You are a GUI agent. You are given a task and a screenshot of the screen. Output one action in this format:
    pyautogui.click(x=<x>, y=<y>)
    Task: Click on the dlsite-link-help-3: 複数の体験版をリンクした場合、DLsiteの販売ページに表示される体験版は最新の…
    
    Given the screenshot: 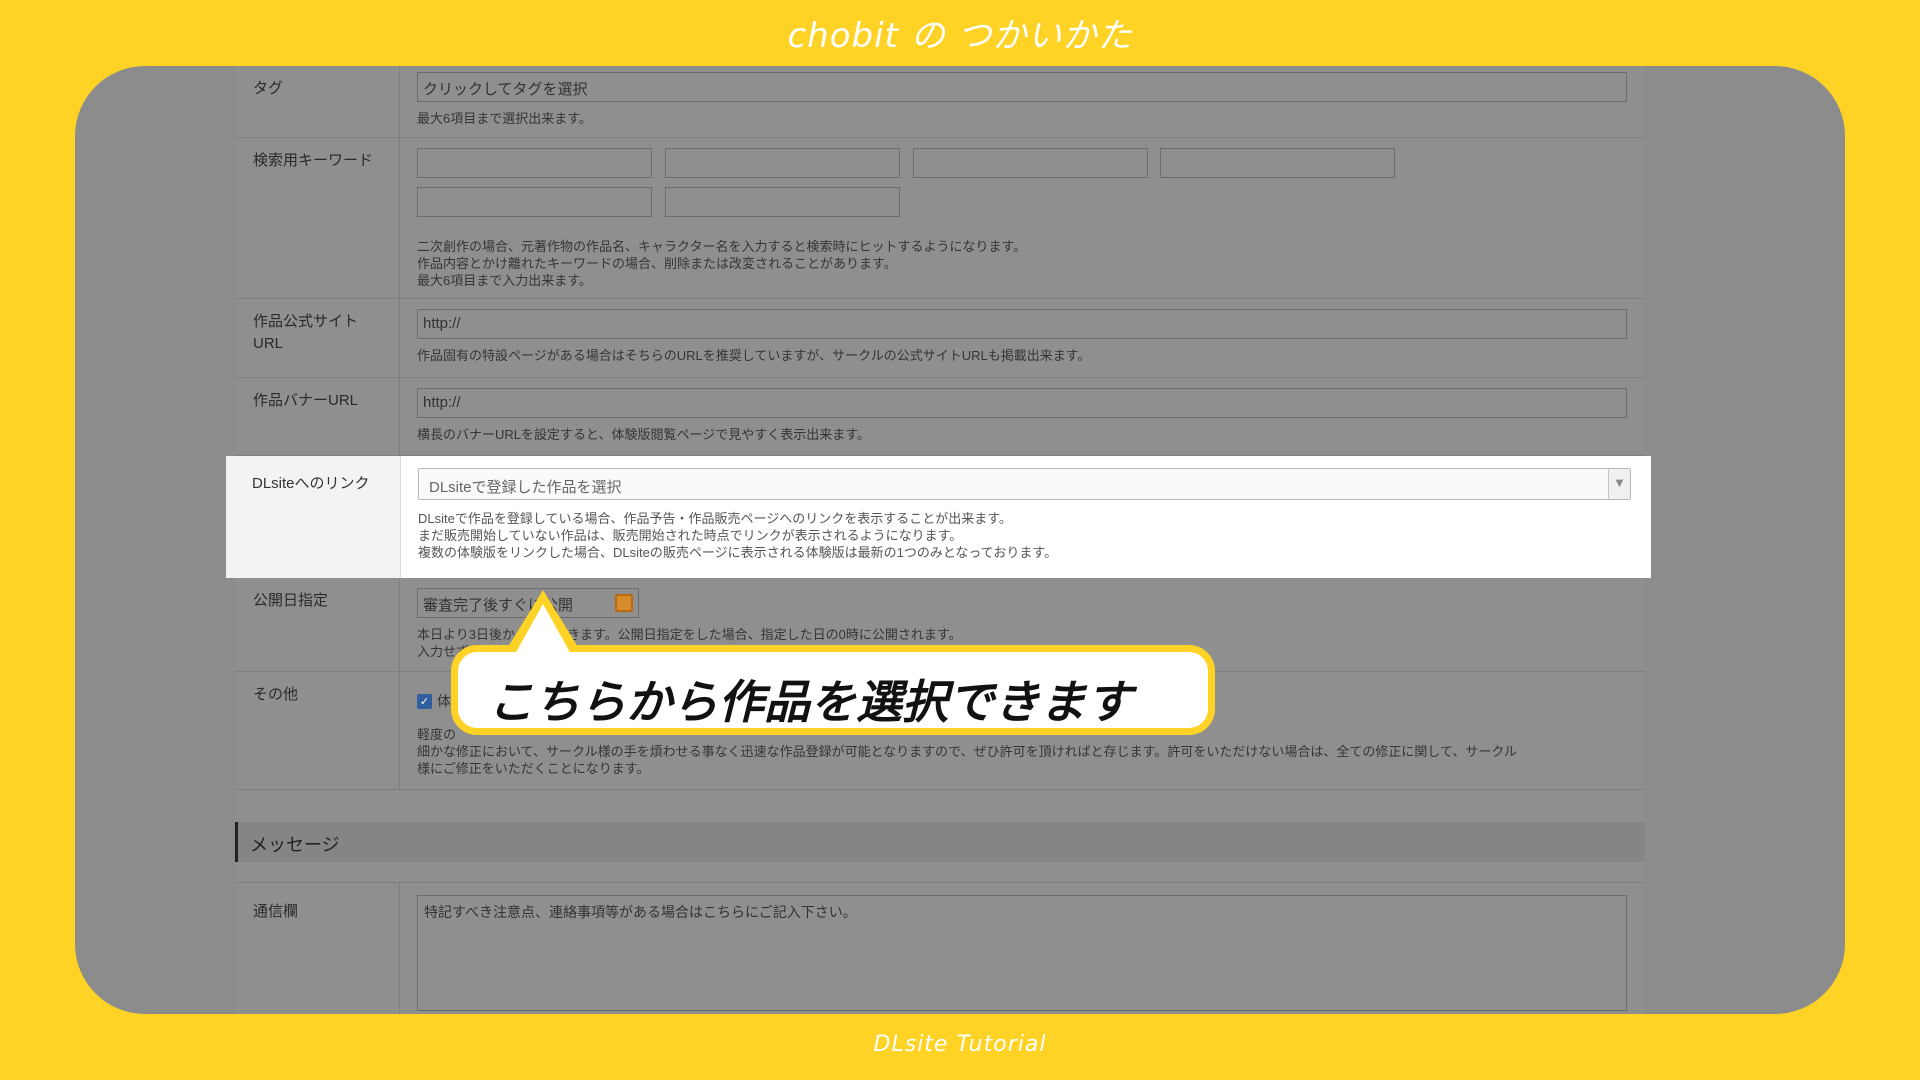 What is the action you would take?
    pyautogui.click(x=738, y=552)
    